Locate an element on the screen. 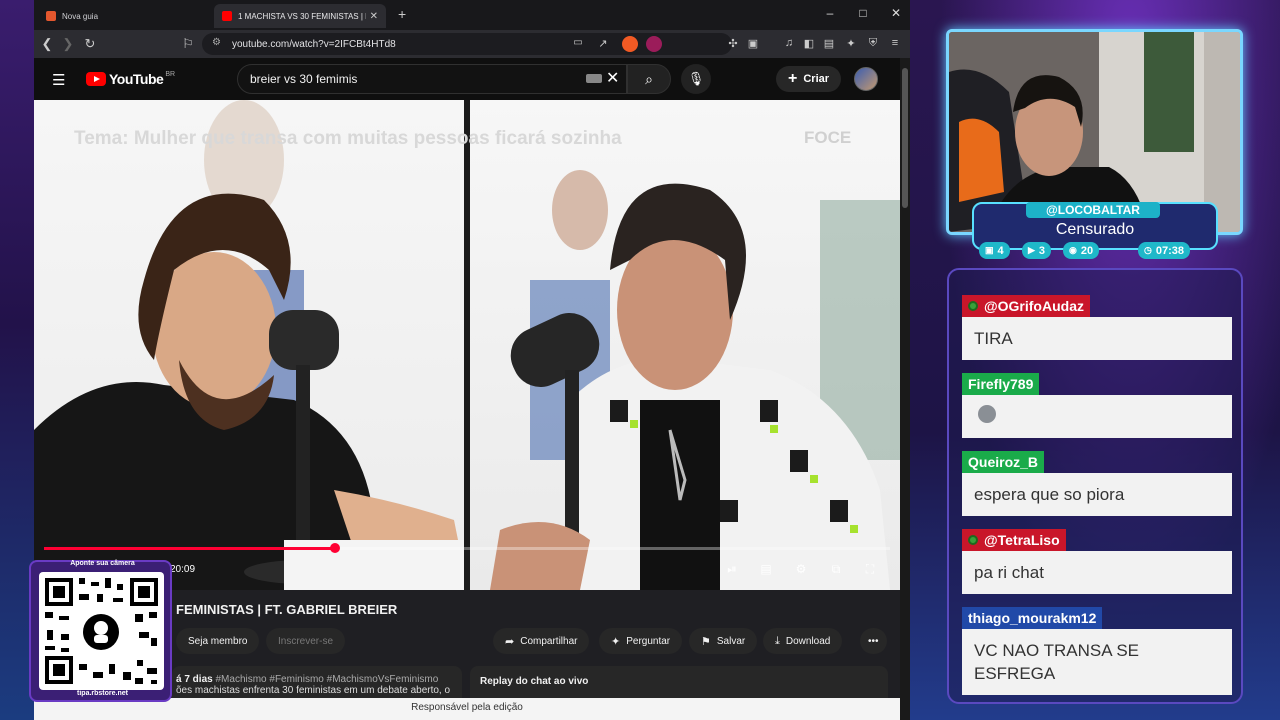 Image resolution: width=1280 pixels, height=720 pixels. chat-message: Queiroz_B espera que so piora is located at coordinates (1097, 483).